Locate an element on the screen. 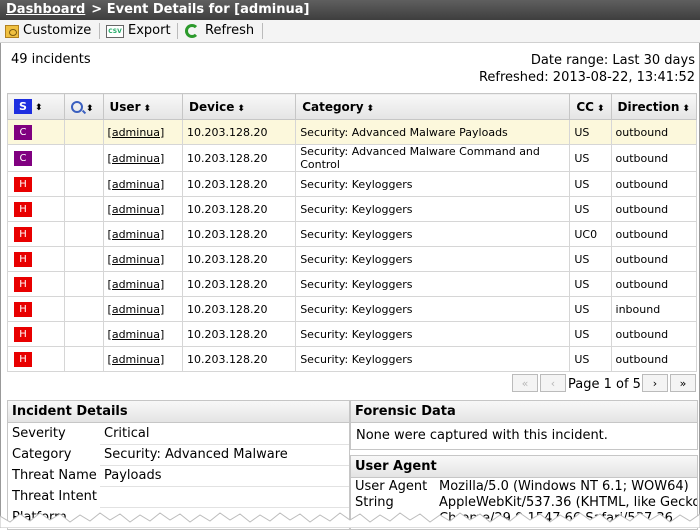  detail-label: Category is located at coordinates (42, 454).